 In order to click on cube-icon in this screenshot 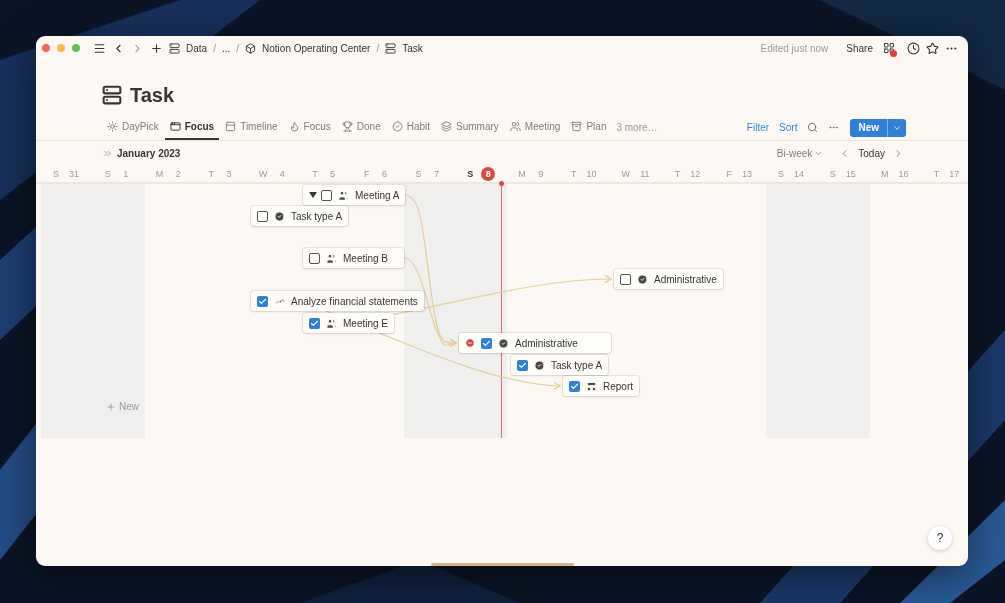, I will do `click(251, 48)`.